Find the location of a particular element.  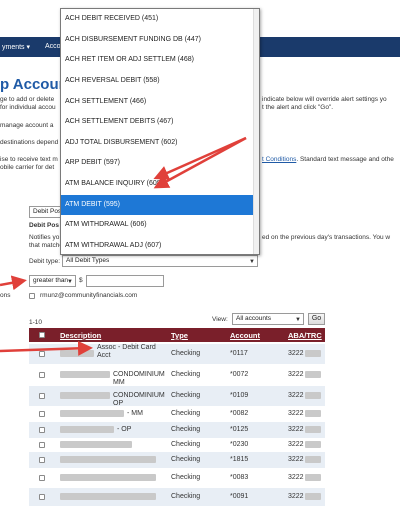

arrow-to-condition is located at coordinates (13, 283).